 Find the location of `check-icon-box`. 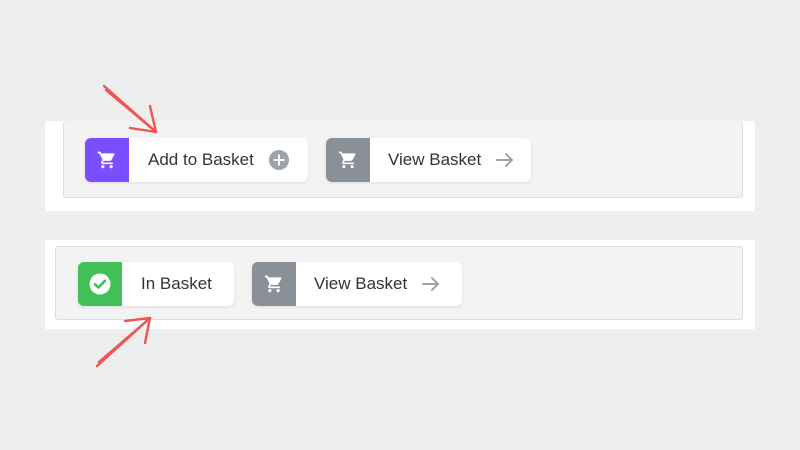

check-icon-box is located at coordinates (100, 284).